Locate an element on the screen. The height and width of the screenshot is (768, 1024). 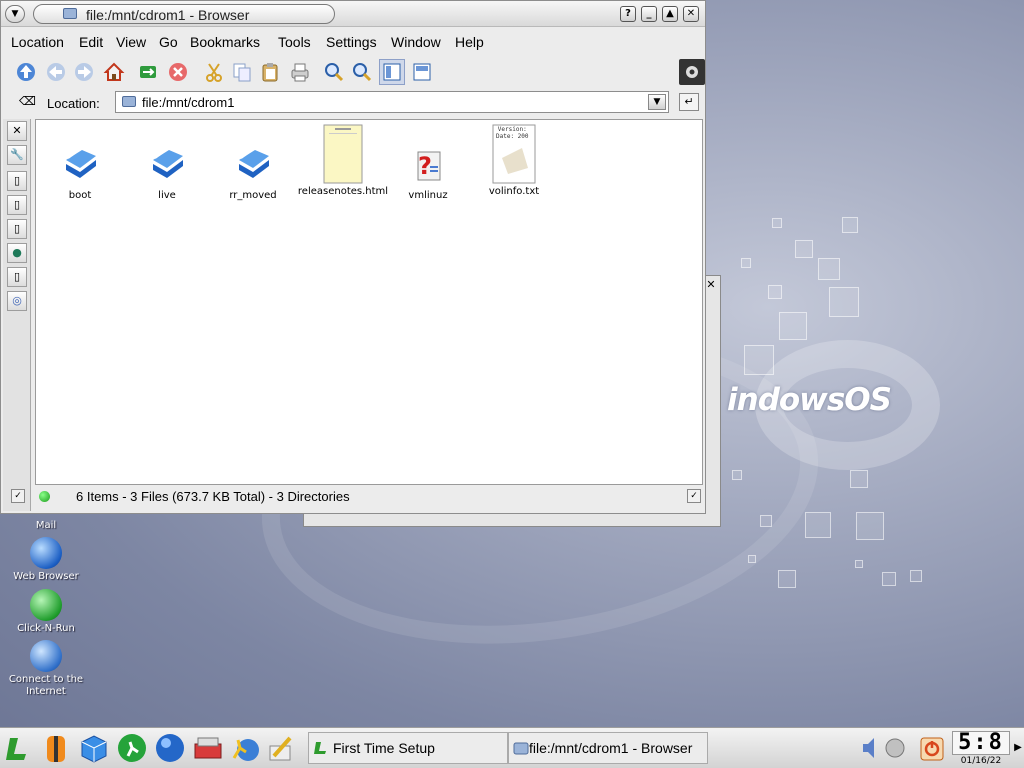
home-icon is located at coordinates (114, 71).